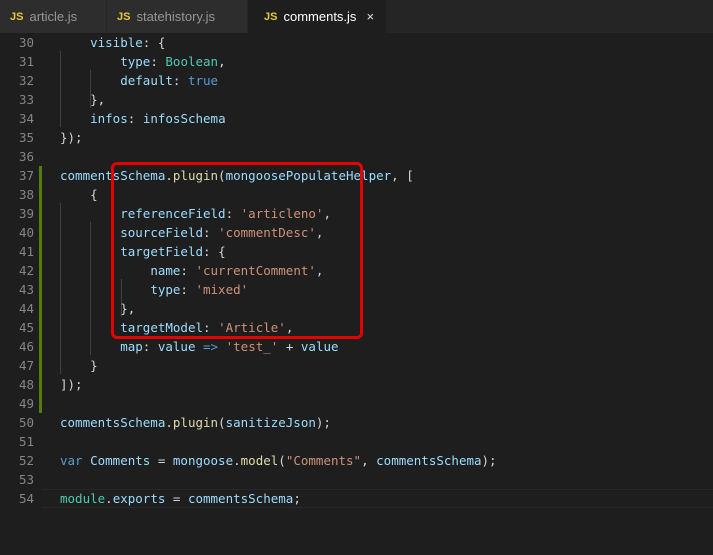  Describe the element at coordinates (26, 175) in the screenshot. I see `line-number: 37` at that location.